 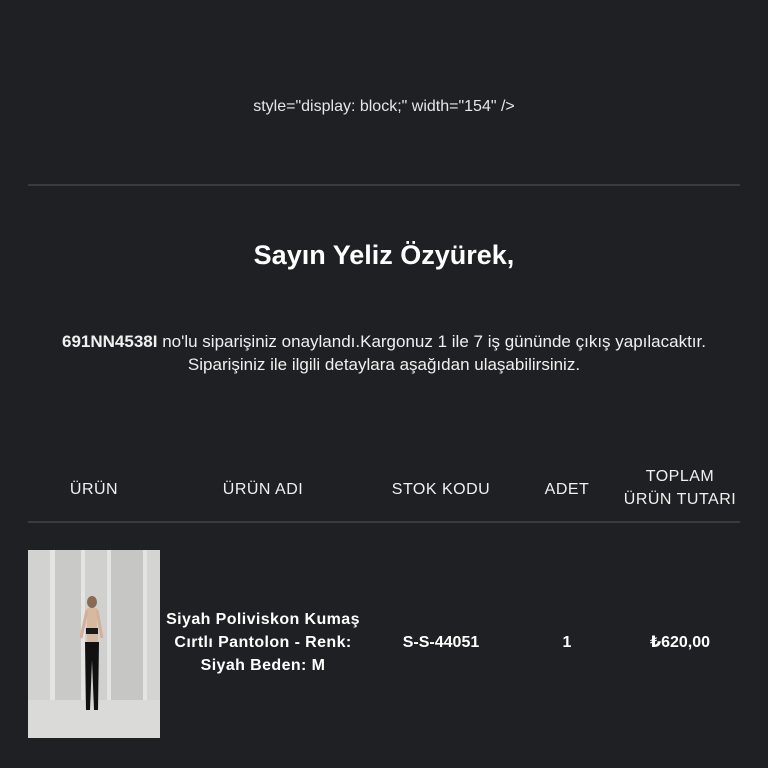 I want to click on product-photo-illustration, so click(x=94, y=644).